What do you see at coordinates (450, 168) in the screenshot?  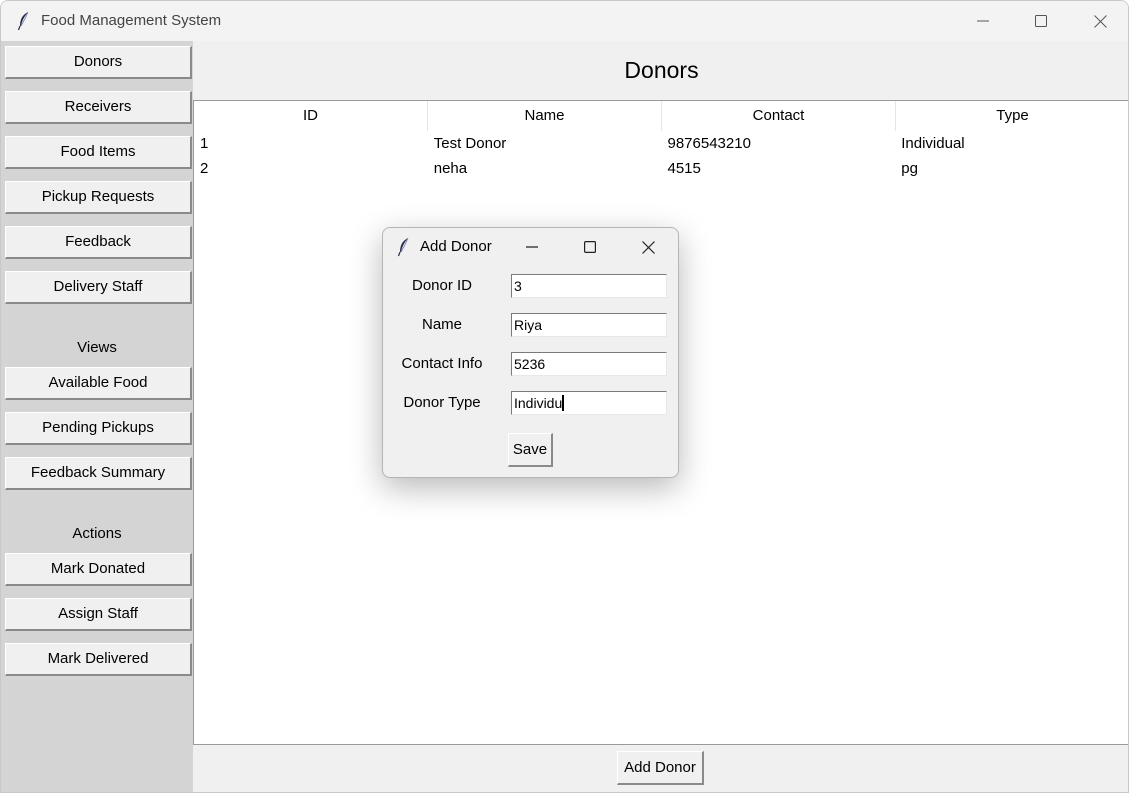 I see `cell-name: neha` at bounding box center [450, 168].